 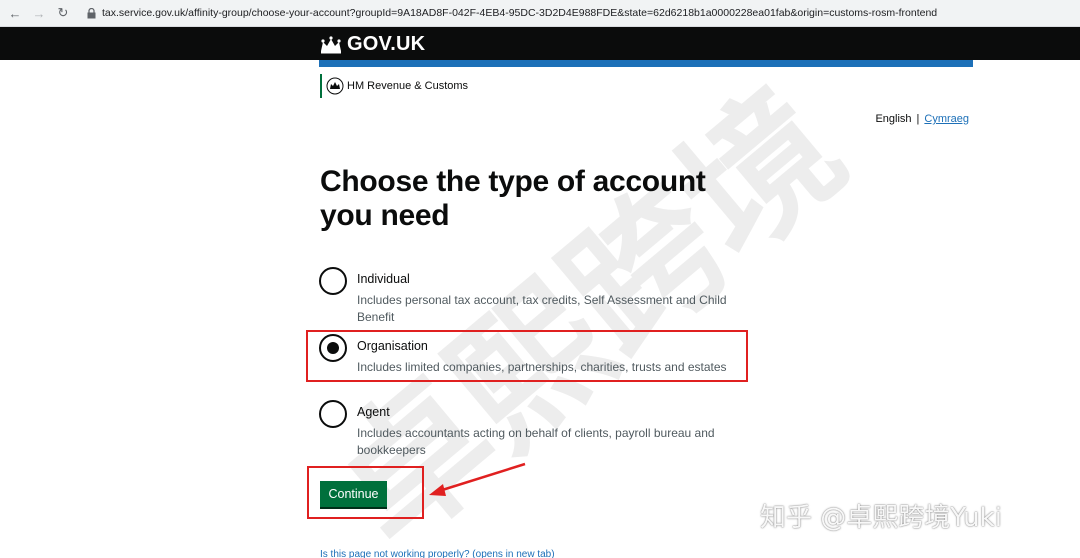 What do you see at coordinates (893, 119) in the screenshot?
I see `language-current: English` at bounding box center [893, 119].